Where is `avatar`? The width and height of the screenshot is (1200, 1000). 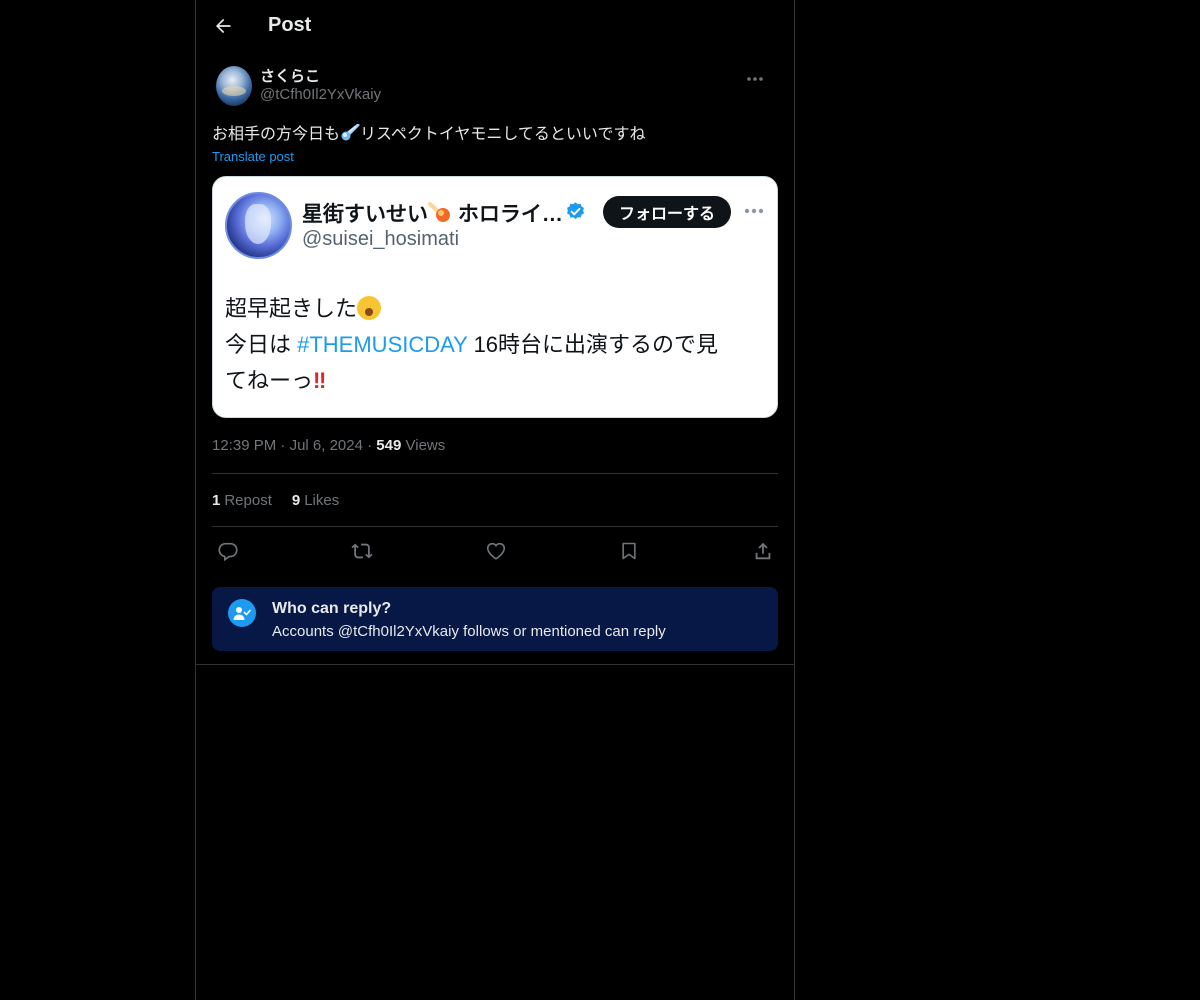 avatar is located at coordinates (234, 86).